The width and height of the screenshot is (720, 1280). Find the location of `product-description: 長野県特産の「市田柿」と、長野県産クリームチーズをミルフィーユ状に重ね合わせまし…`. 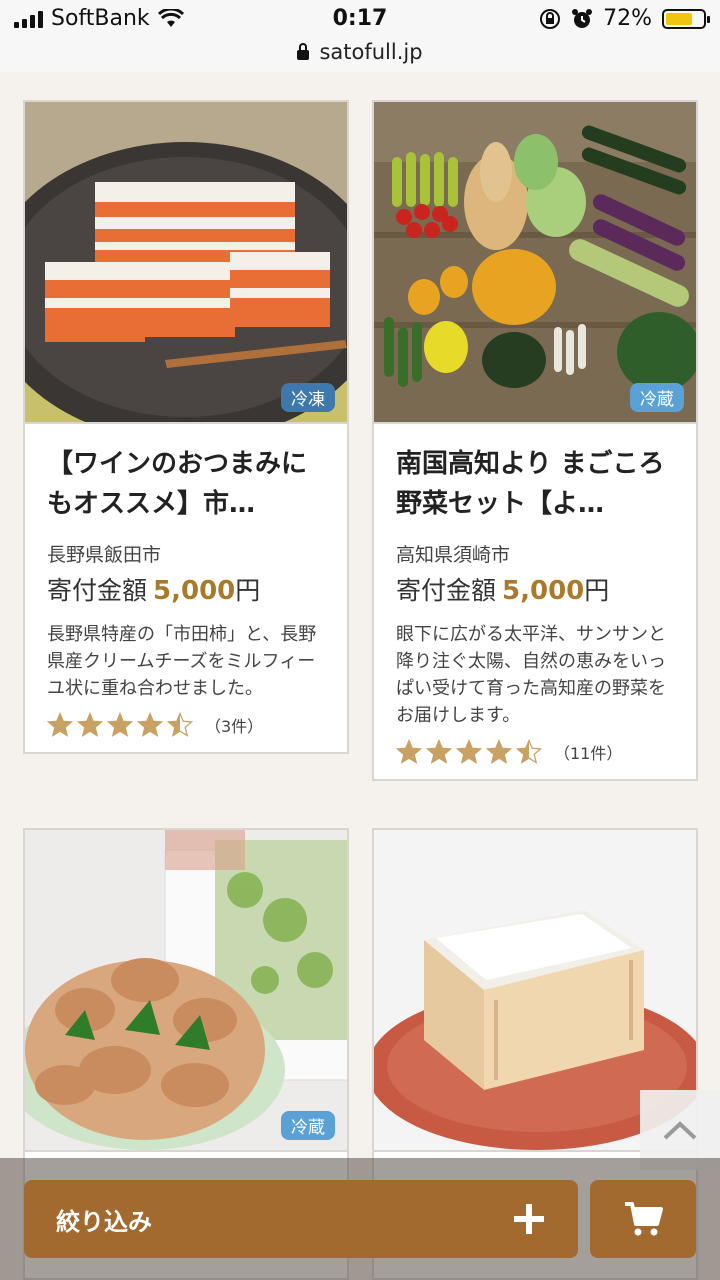

product-description: 長野県特産の「市田柿」と、長野県産クリームチーズをミルフィーユ状に重ね合わせまし… is located at coordinates (182, 661).